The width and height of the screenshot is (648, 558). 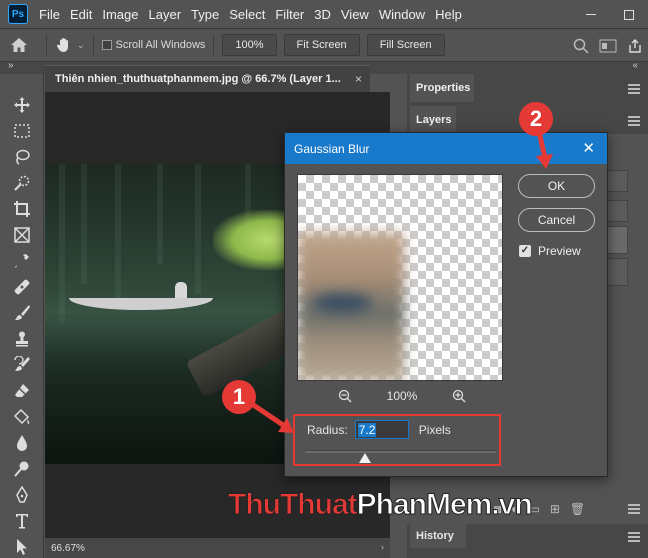 I want to click on share-icon, so click(x=634, y=45).